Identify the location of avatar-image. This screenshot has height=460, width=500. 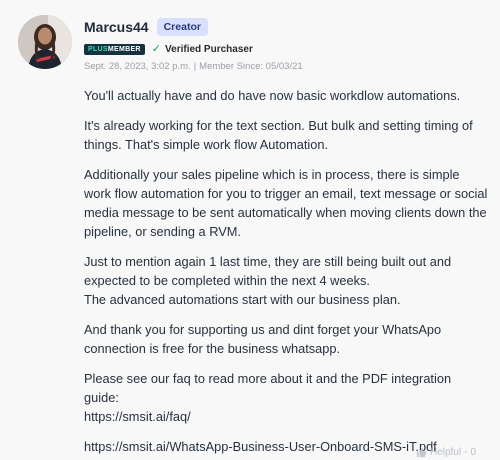
(45, 42).